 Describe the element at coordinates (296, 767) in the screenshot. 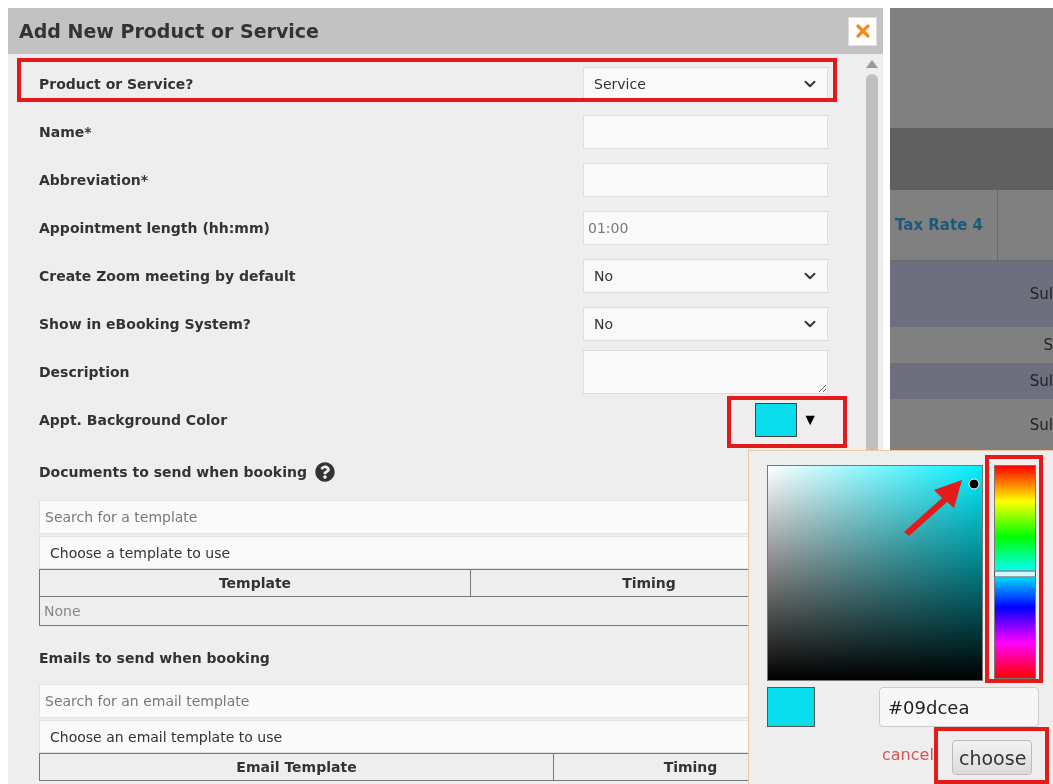

I see `column-header: Email Template` at that location.